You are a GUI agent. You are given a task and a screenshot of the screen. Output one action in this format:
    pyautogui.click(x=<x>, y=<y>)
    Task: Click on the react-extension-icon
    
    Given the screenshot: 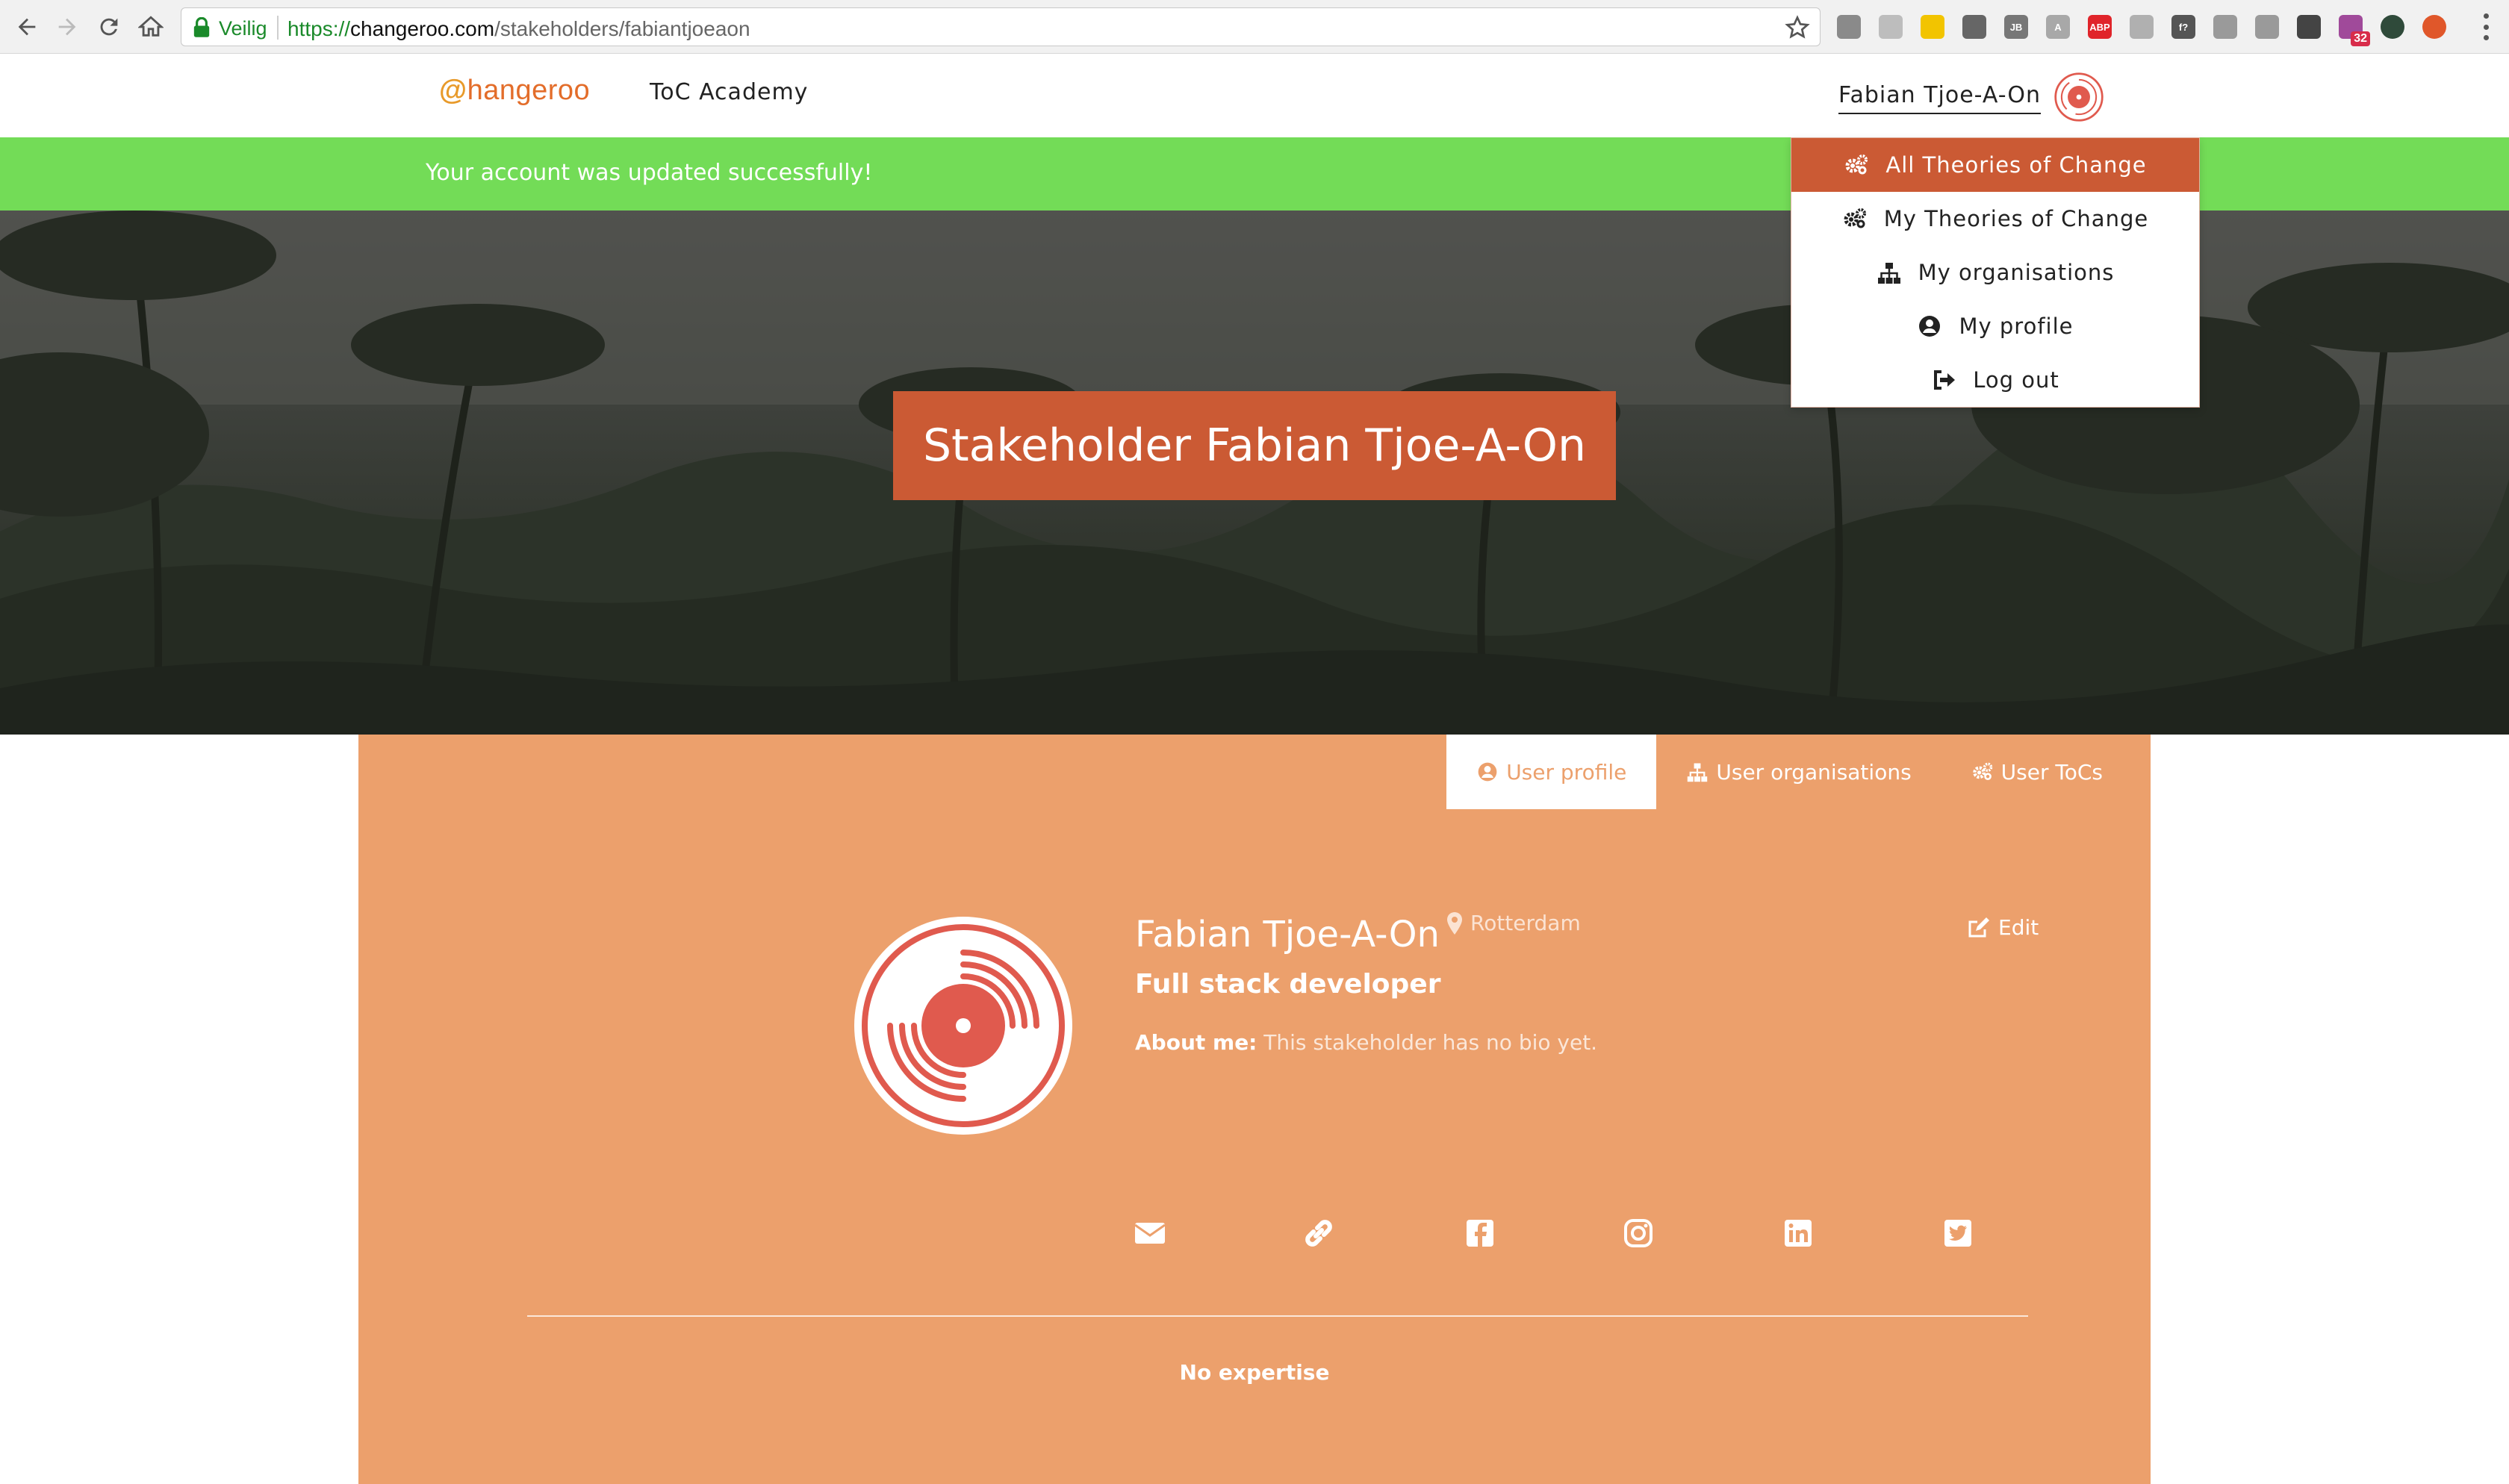 What is the action you would take?
    pyautogui.click(x=2309, y=27)
    